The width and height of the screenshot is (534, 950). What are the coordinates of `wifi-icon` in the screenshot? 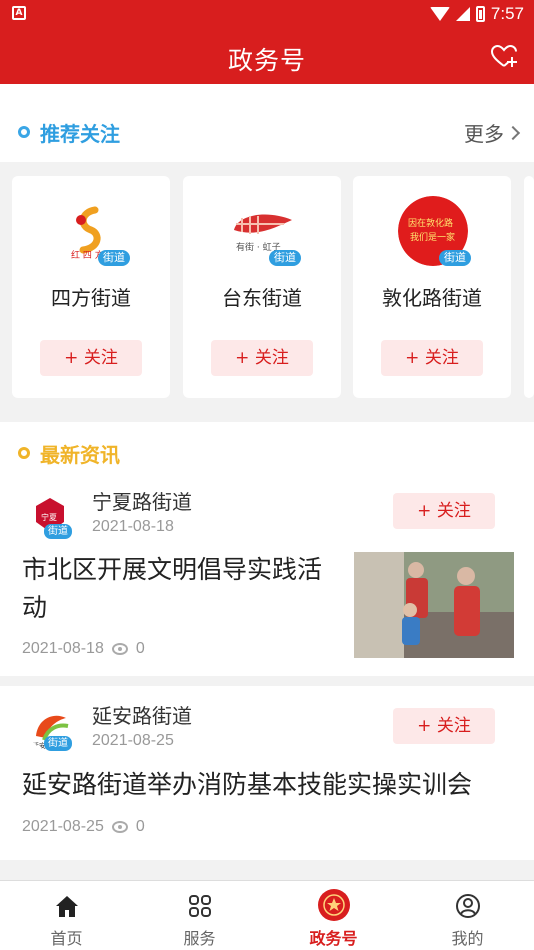 It's located at (439, 14).